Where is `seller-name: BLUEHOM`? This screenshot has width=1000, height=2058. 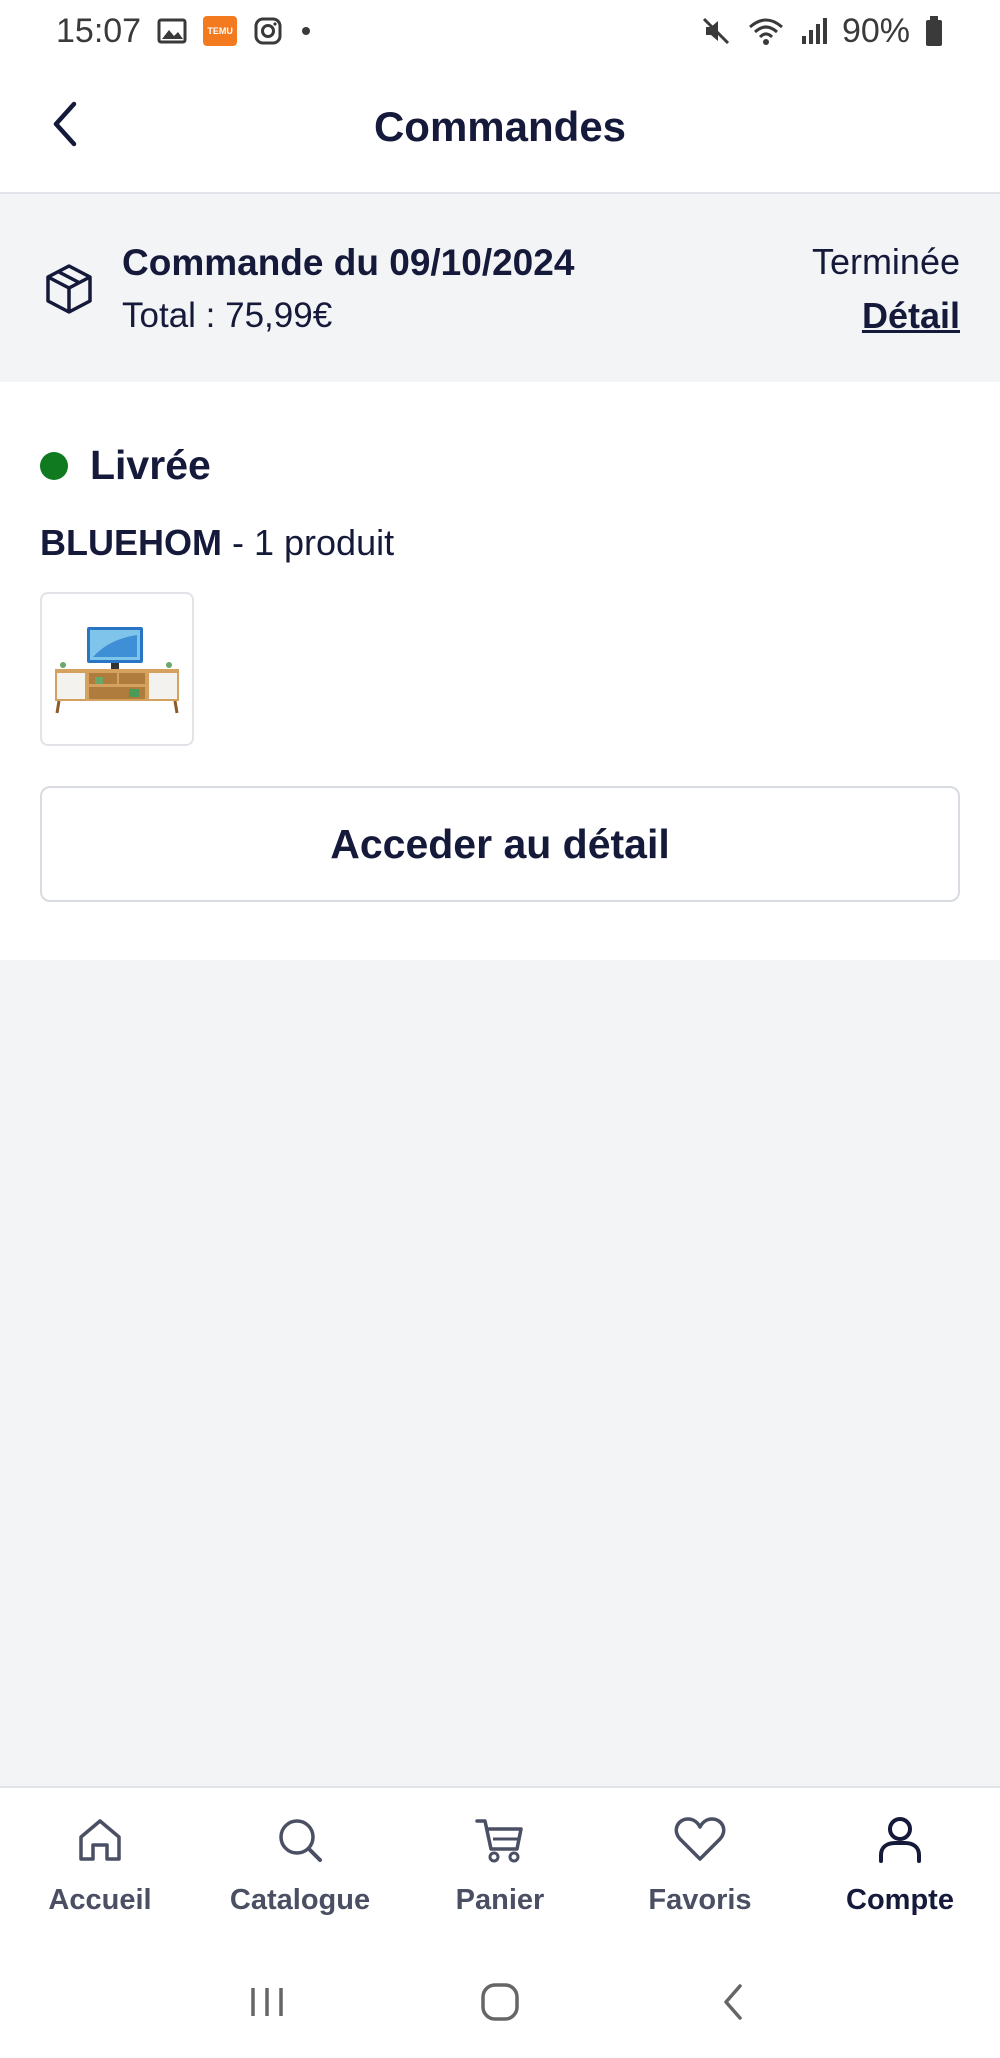
seller-name: BLUEHOM is located at coordinates (131, 542).